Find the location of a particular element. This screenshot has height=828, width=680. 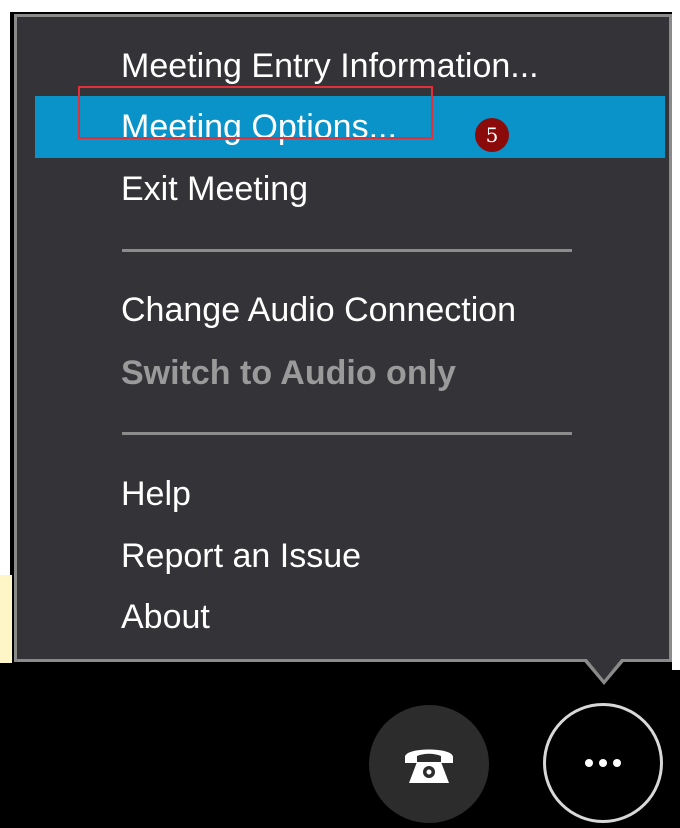

audio-phone-button is located at coordinates (429, 764).